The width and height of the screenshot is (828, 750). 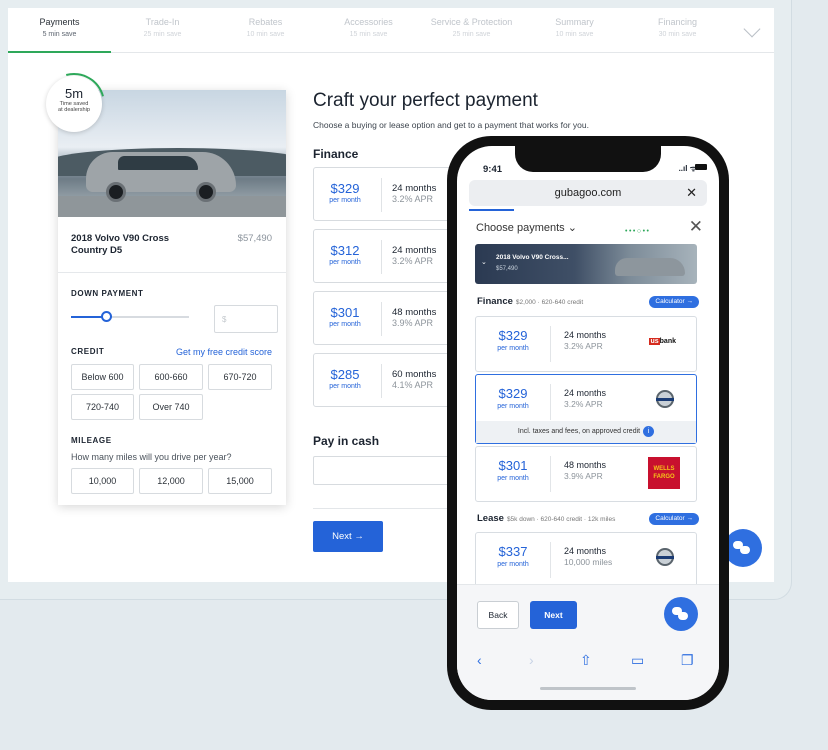 I want to click on payment-amount: $285, so click(x=345, y=374).